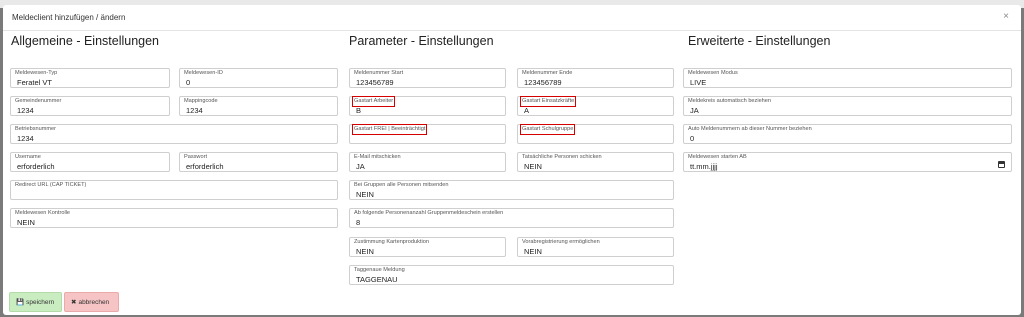 The image size is (1024, 317). What do you see at coordinates (379, 73) in the screenshot?
I see `field-label: Meldenummer Start` at bounding box center [379, 73].